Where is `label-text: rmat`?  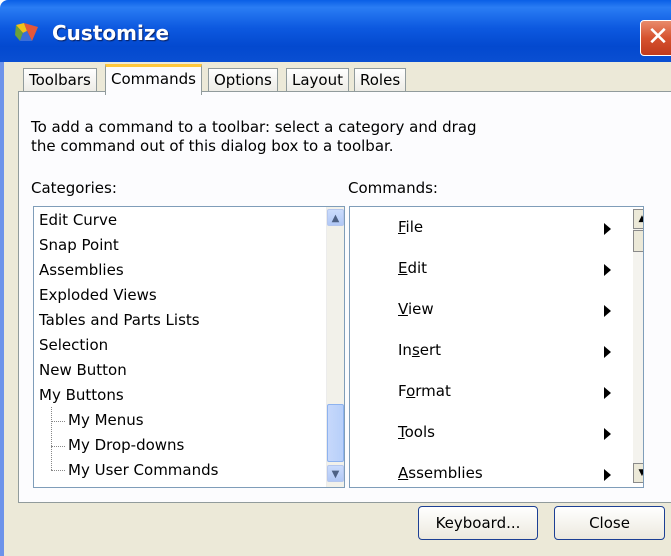 label-text: rmat is located at coordinates (433, 391).